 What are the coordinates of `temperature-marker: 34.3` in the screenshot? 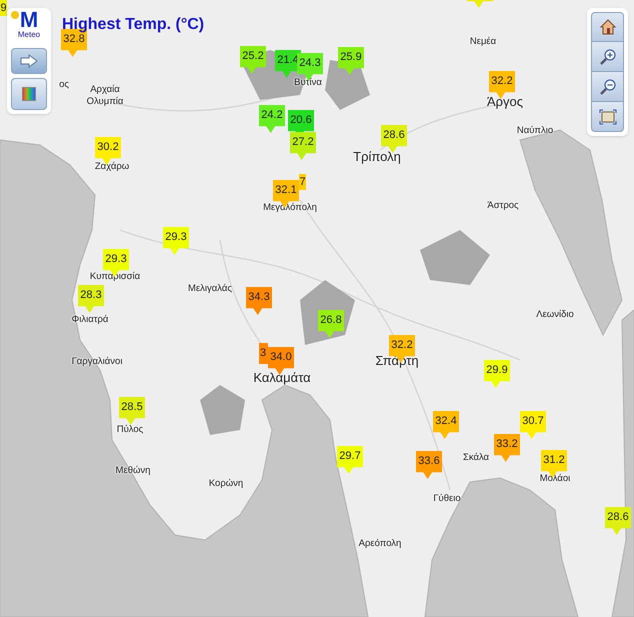 It's located at (259, 301).